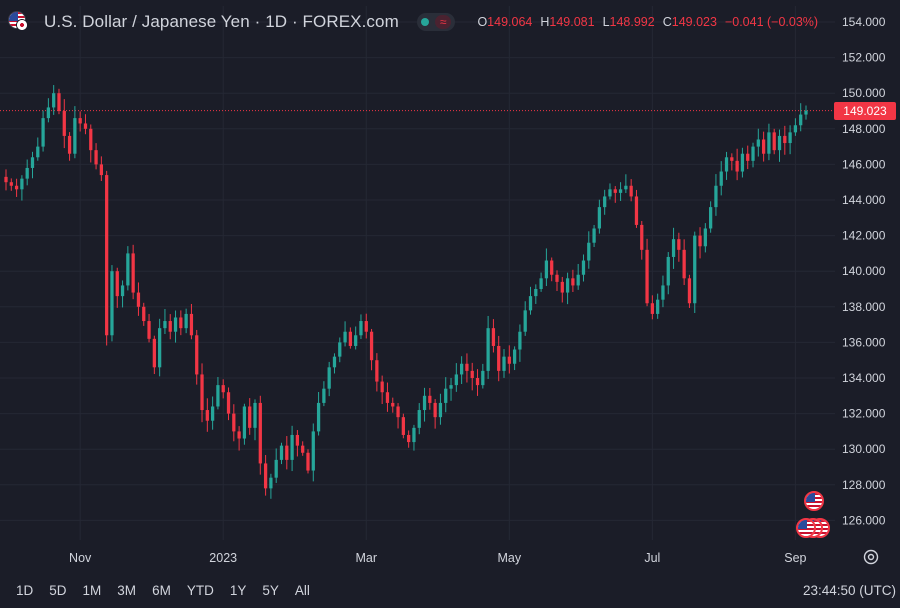 Image resolution: width=900 pixels, height=608 pixels. Describe the element at coordinates (864, 164) in the screenshot. I see `price-tick-label: 146.000` at that location.